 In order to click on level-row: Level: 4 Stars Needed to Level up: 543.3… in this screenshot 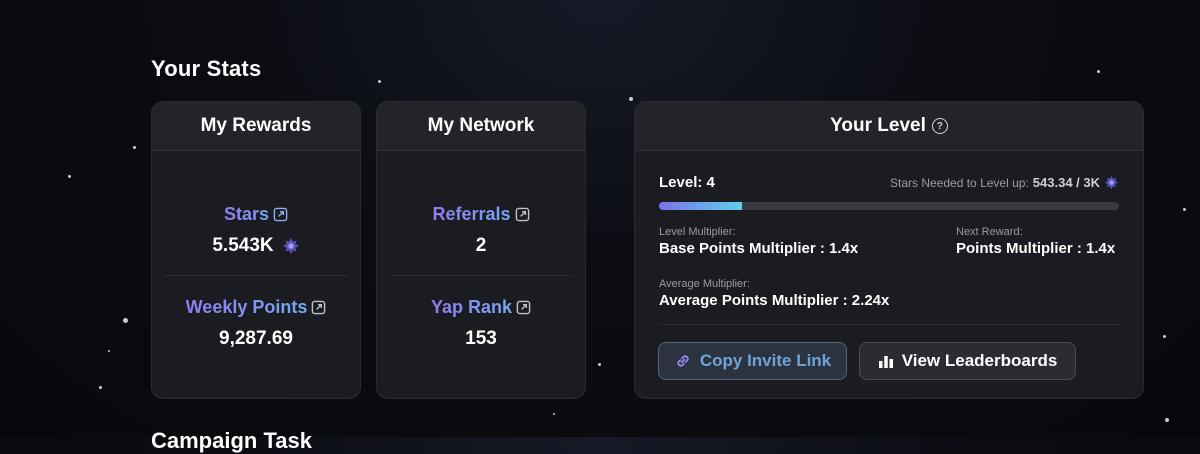, I will do `click(889, 182)`.